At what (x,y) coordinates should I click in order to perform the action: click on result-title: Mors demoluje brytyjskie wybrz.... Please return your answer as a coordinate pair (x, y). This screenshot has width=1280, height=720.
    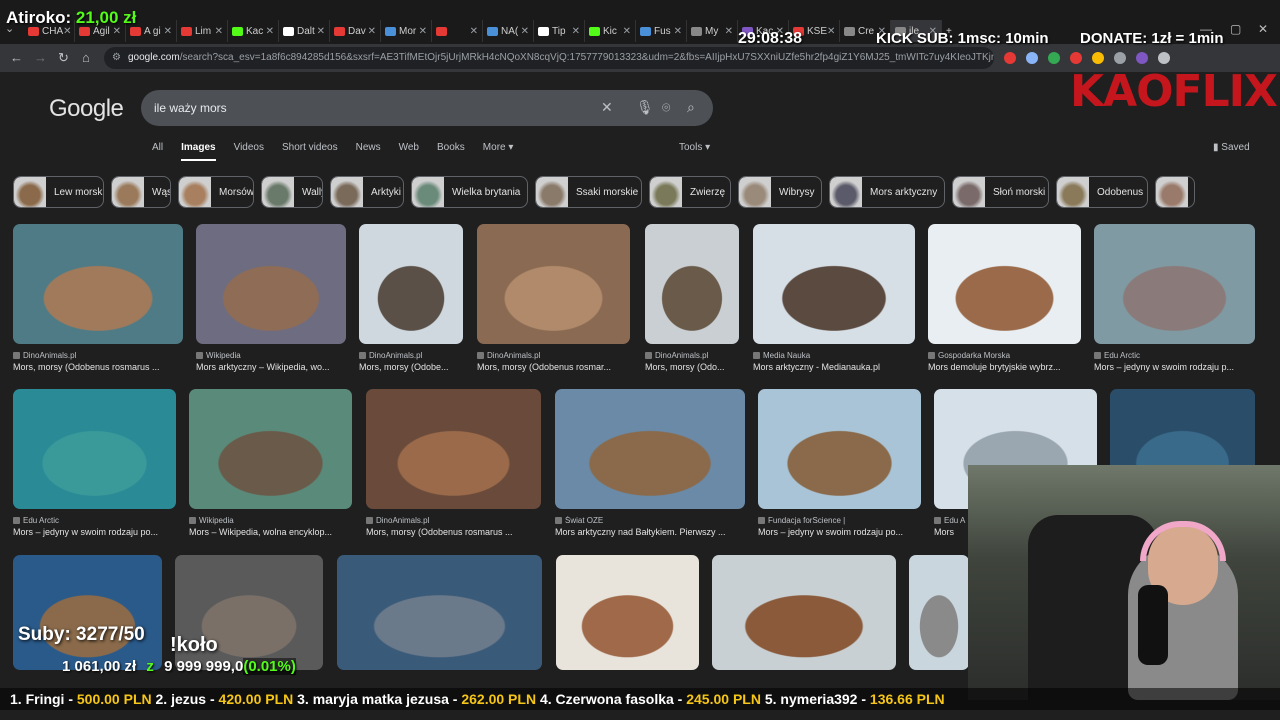
    Looking at the image, I should click on (1004, 367).